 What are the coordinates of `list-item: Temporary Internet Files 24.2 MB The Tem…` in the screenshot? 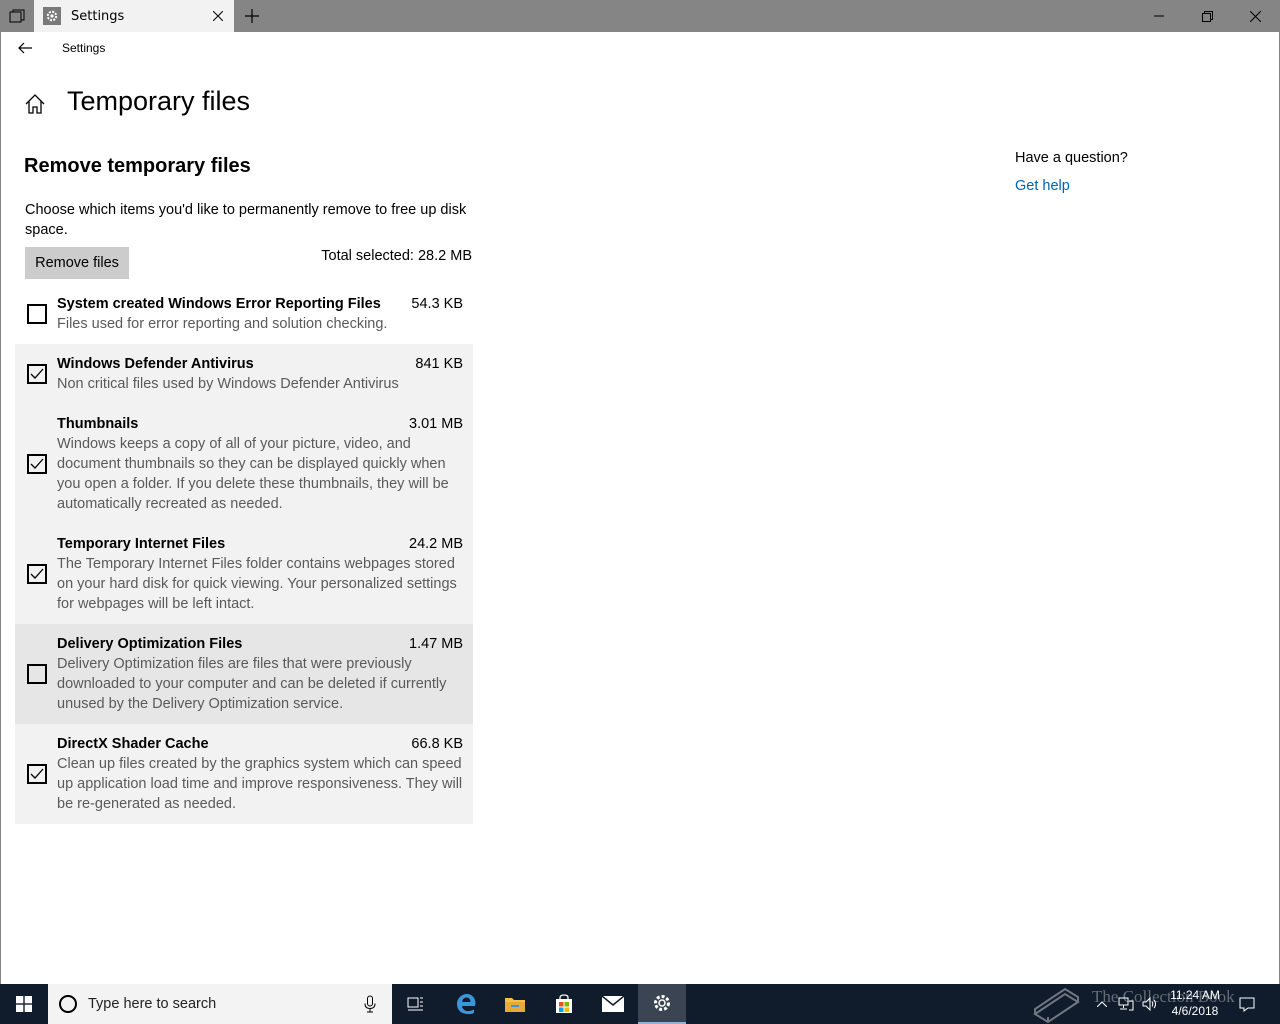 It's located at (244, 574).